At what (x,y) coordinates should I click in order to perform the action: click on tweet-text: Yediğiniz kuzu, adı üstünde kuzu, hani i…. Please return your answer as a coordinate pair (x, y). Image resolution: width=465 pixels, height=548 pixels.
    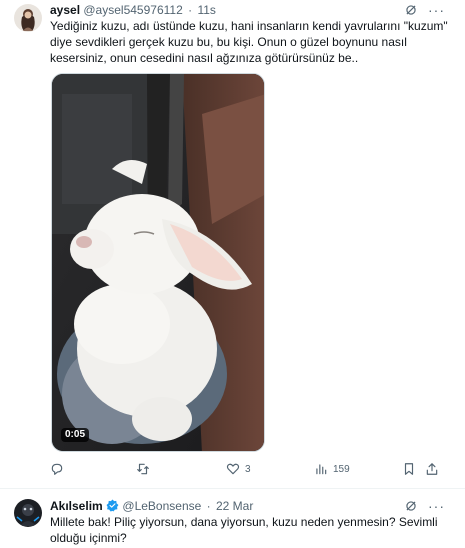
    Looking at the image, I should click on (250, 42).